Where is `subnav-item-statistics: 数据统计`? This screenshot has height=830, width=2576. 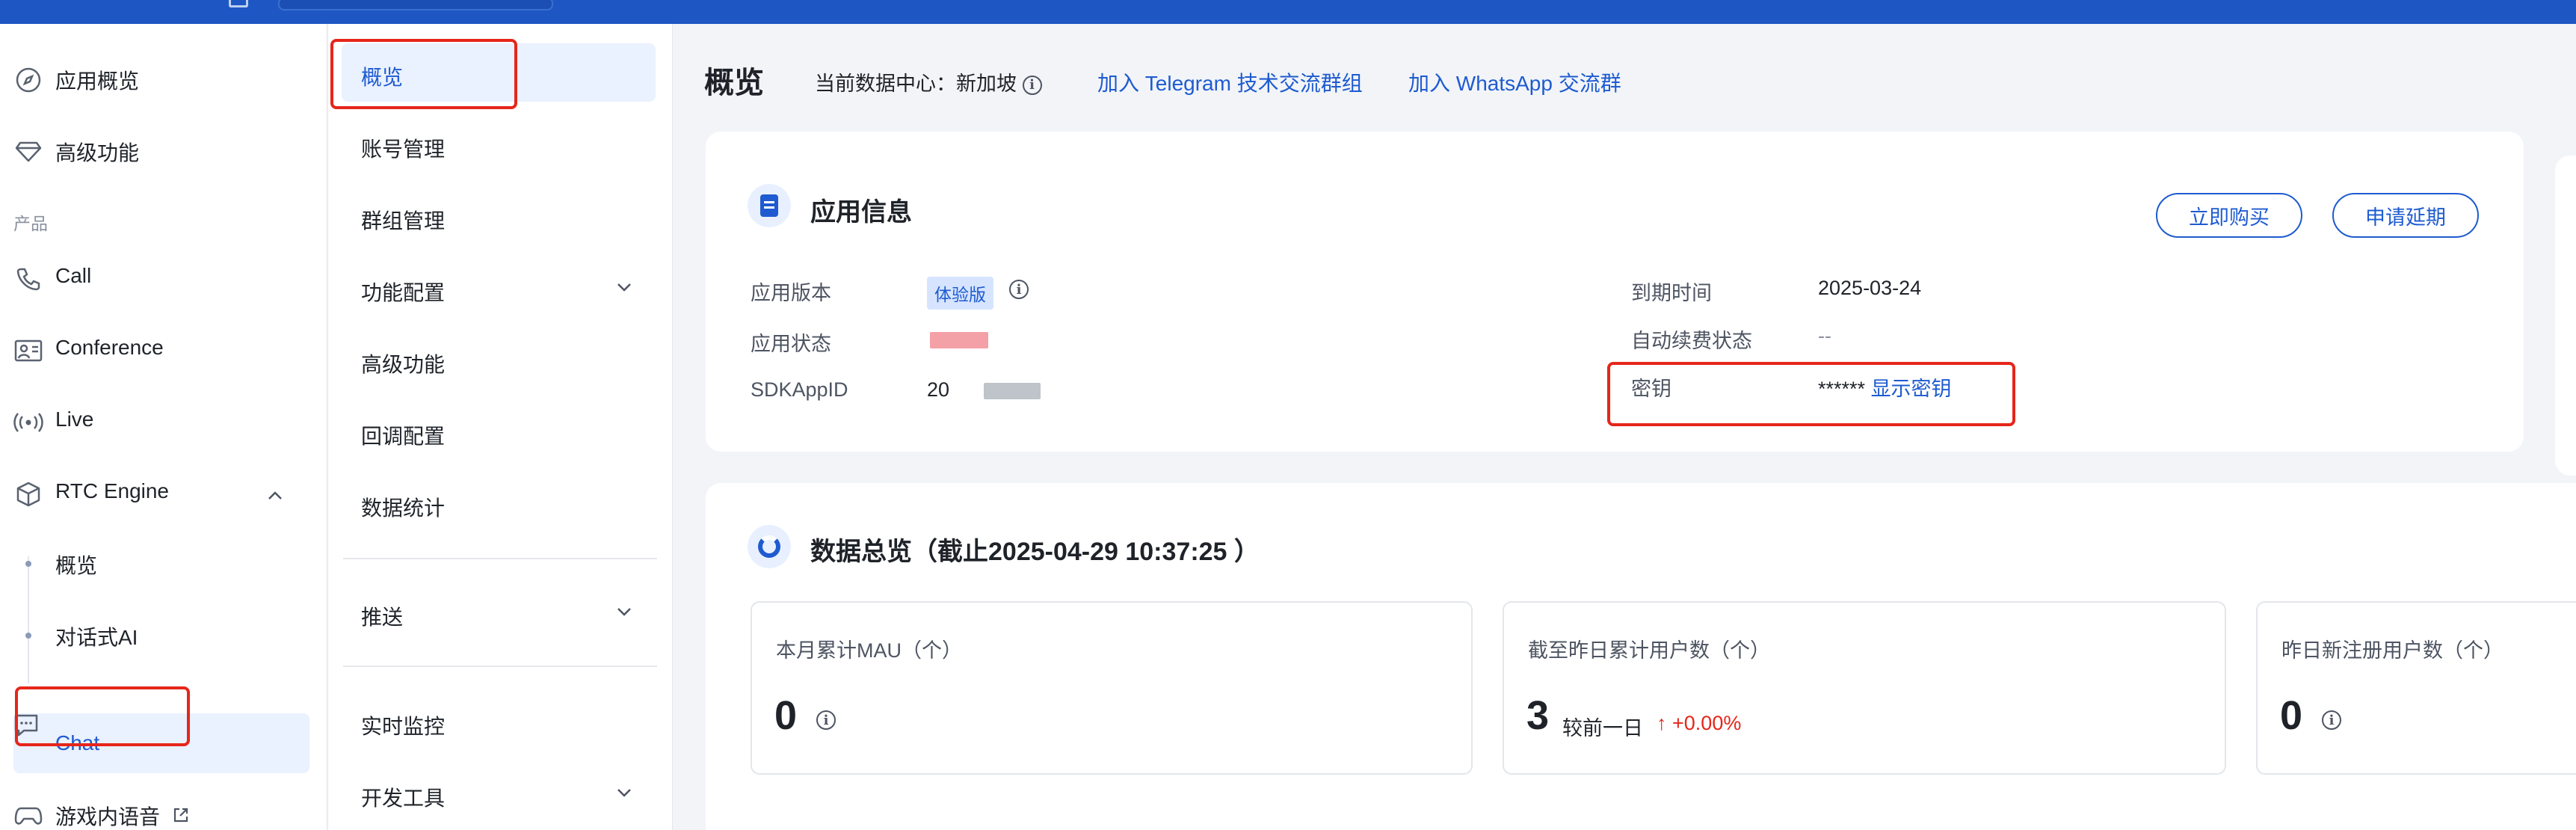
subnav-item-statistics: 数据统计 is located at coordinates (501, 504).